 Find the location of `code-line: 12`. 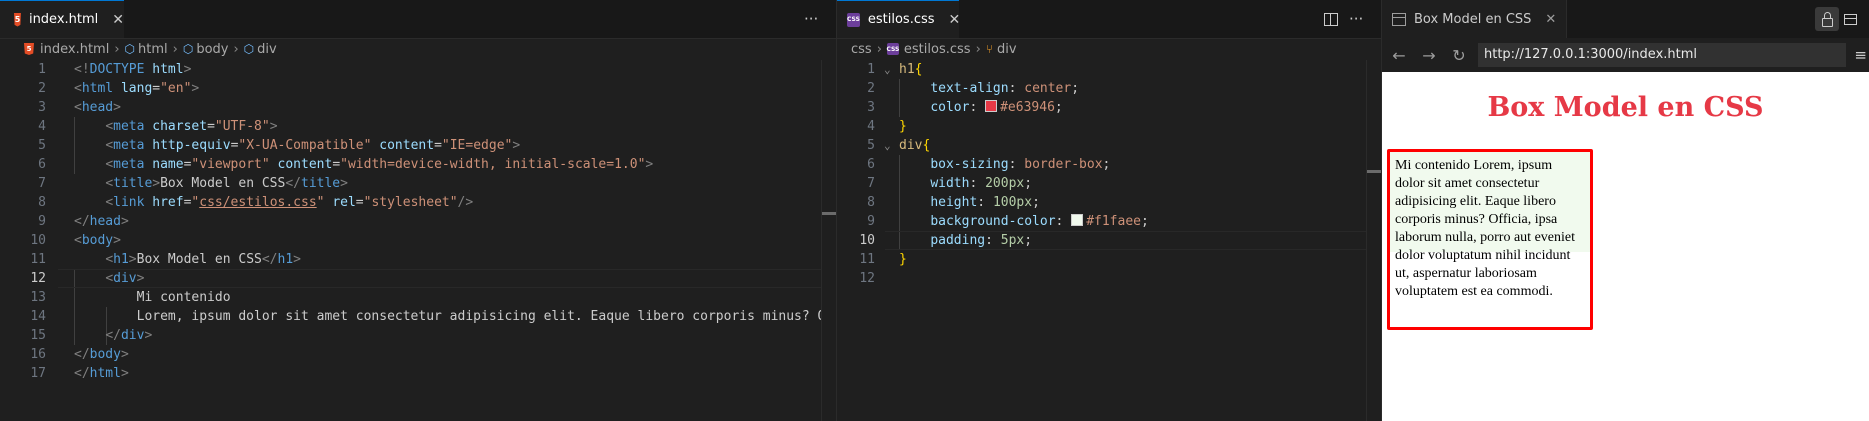

code-line: 12 is located at coordinates (867, 278).